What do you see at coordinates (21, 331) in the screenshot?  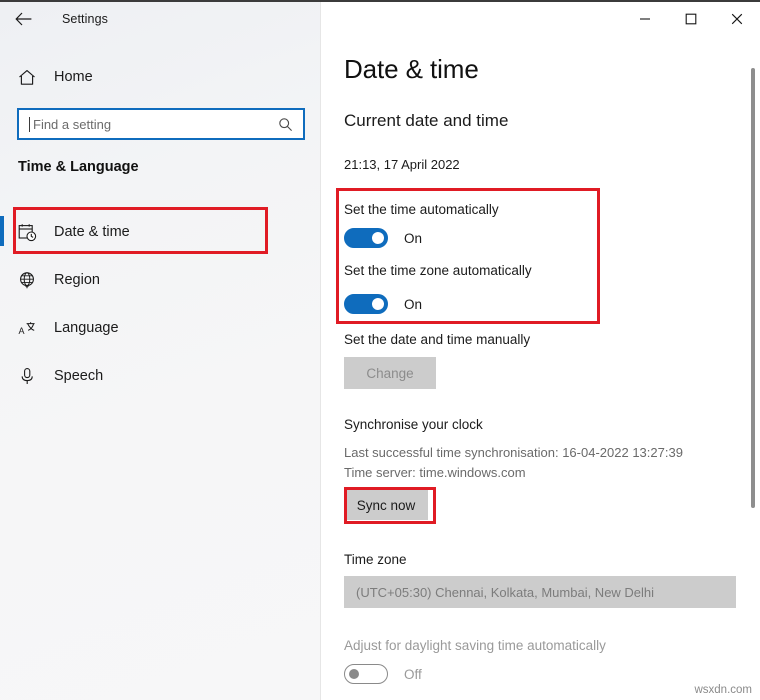 I see `svg-text: A` at bounding box center [21, 331].